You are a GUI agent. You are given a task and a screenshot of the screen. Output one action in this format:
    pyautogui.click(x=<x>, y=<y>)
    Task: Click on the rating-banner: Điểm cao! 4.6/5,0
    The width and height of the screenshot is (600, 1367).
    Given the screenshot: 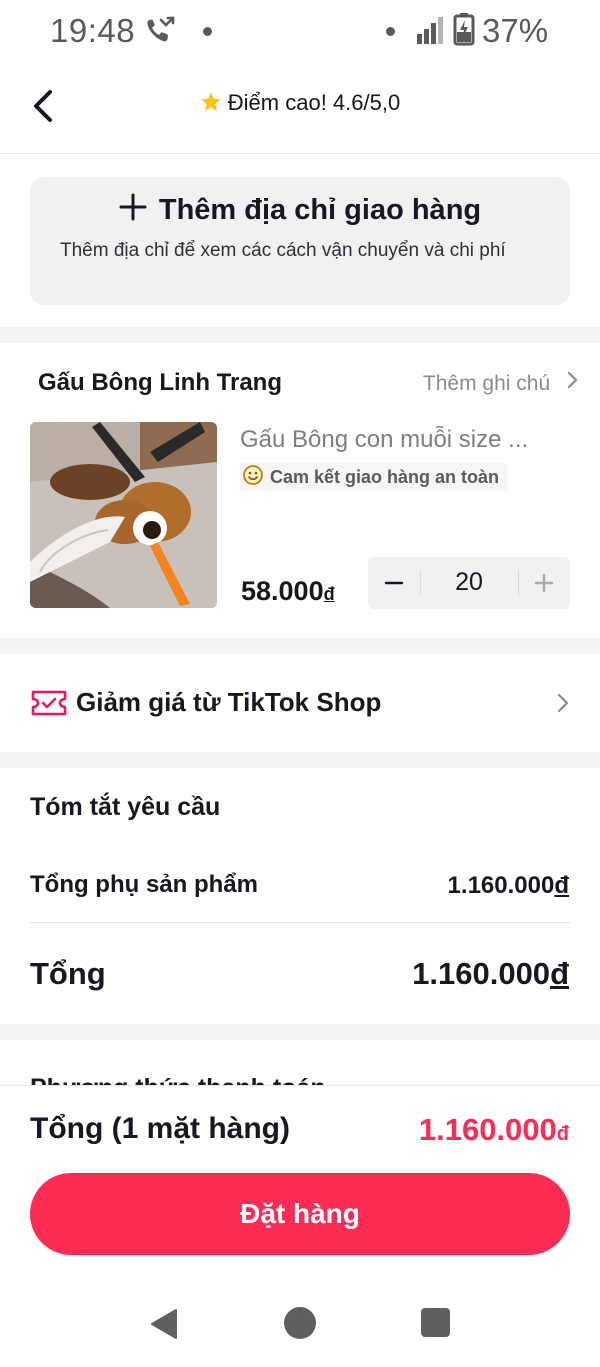 What is the action you would take?
    pyautogui.click(x=300, y=104)
    